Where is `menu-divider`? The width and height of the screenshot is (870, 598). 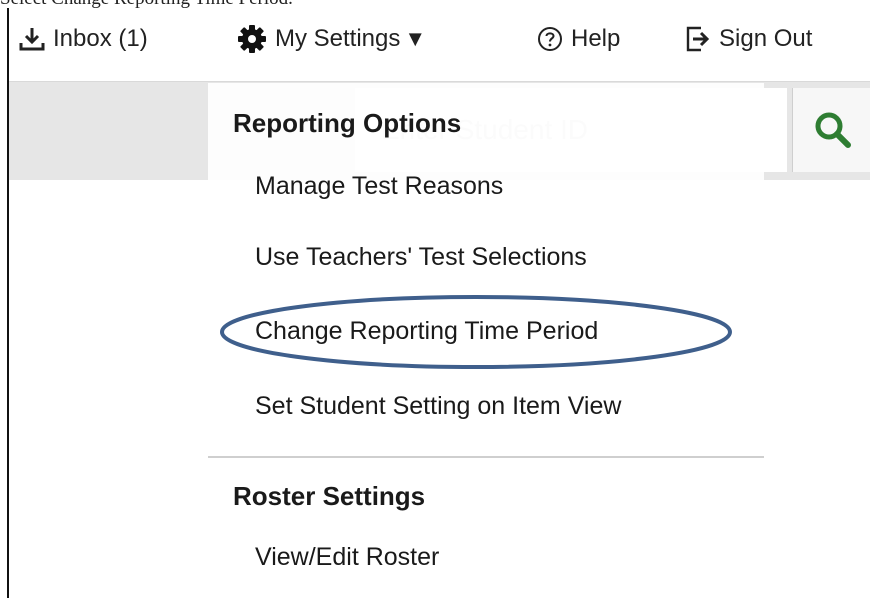 menu-divider is located at coordinates (486, 457).